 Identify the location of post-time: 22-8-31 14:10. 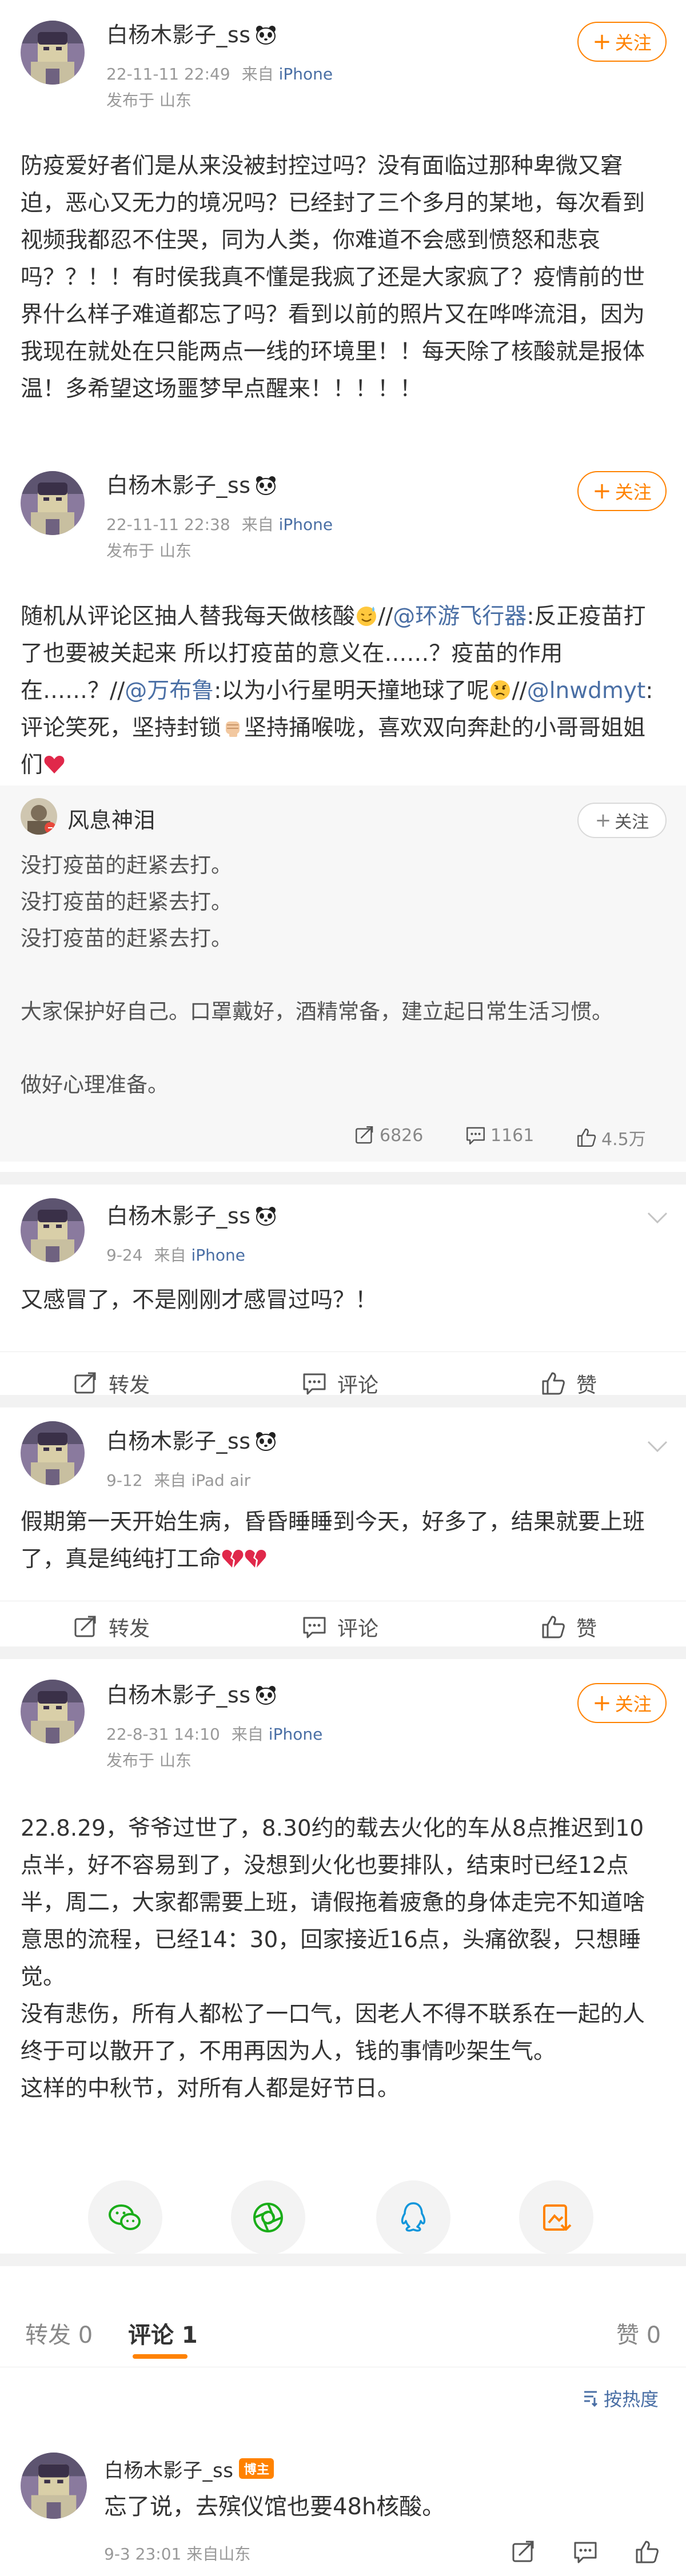
(163, 1734).